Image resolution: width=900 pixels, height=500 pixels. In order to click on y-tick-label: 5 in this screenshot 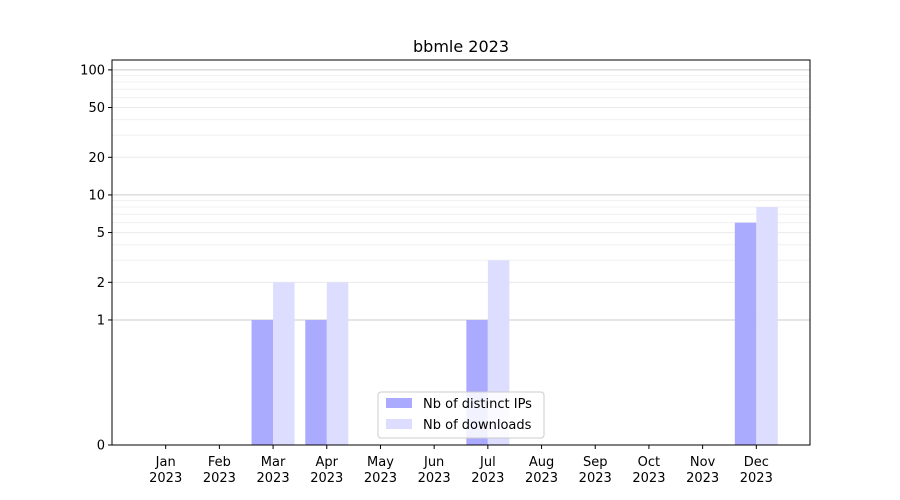, I will do `click(101, 233)`.